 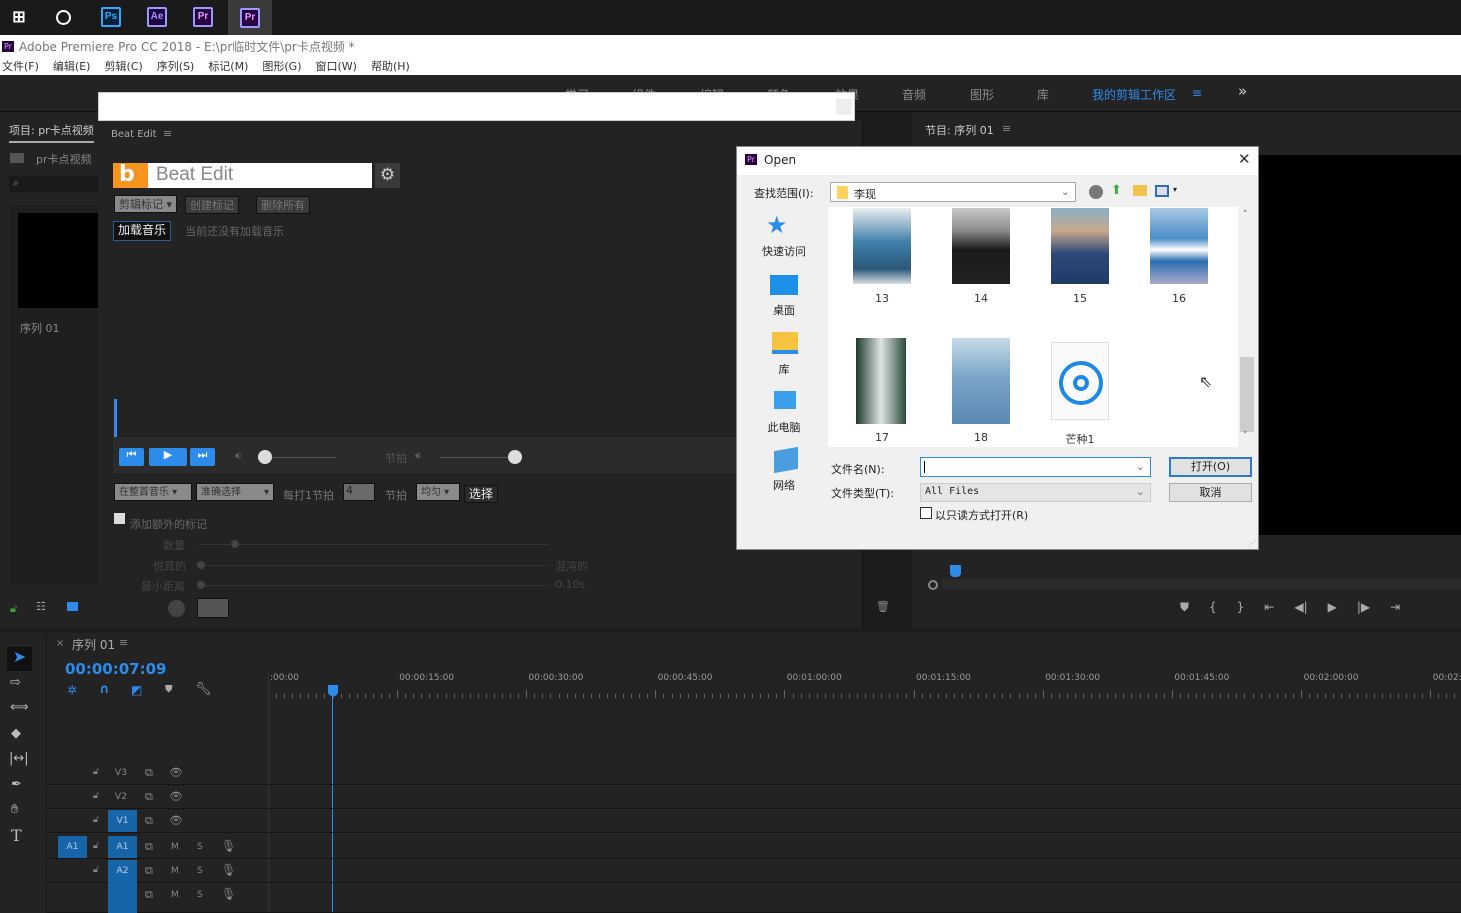 I want to click on extra-markers-checkbox, so click(x=119, y=518).